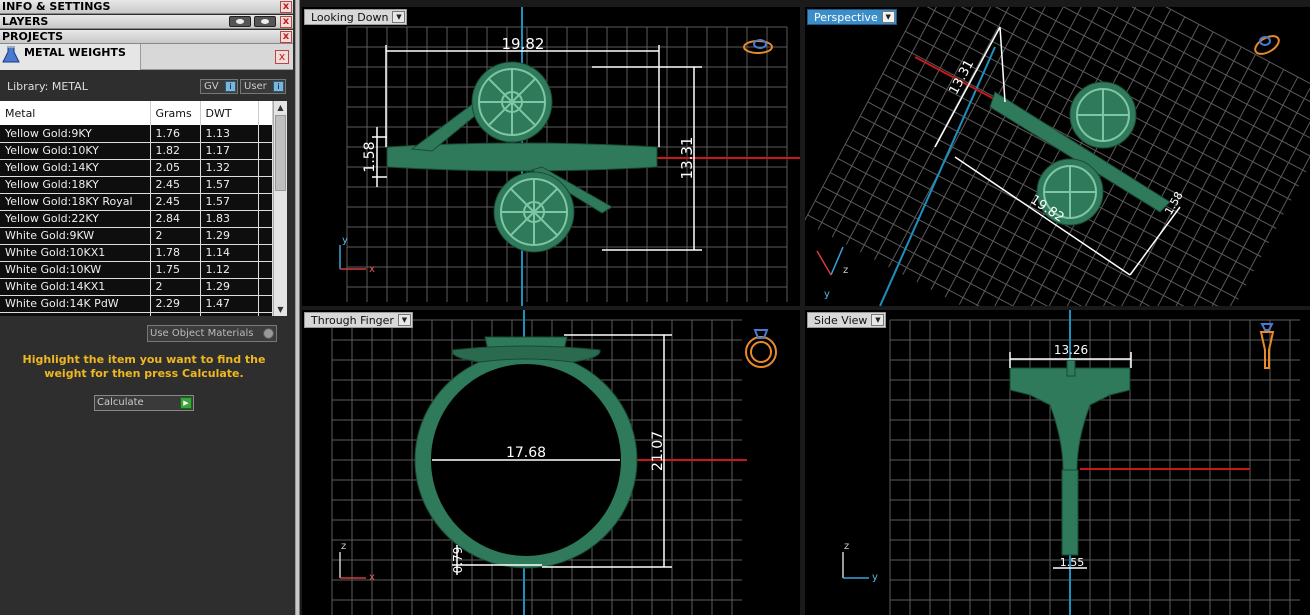 The height and width of the screenshot is (615, 1310). What do you see at coordinates (75, 134) in the screenshot?
I see `cell-metal: Yellow Gold:9KY` at bounding box center [75, 134].